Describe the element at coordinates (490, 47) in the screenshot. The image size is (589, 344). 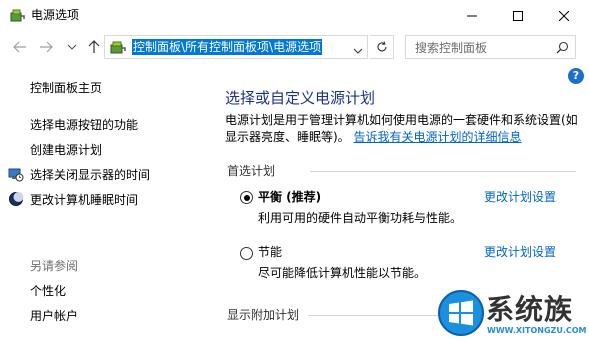
I see `search-box: 搜索控制面板` at that location.